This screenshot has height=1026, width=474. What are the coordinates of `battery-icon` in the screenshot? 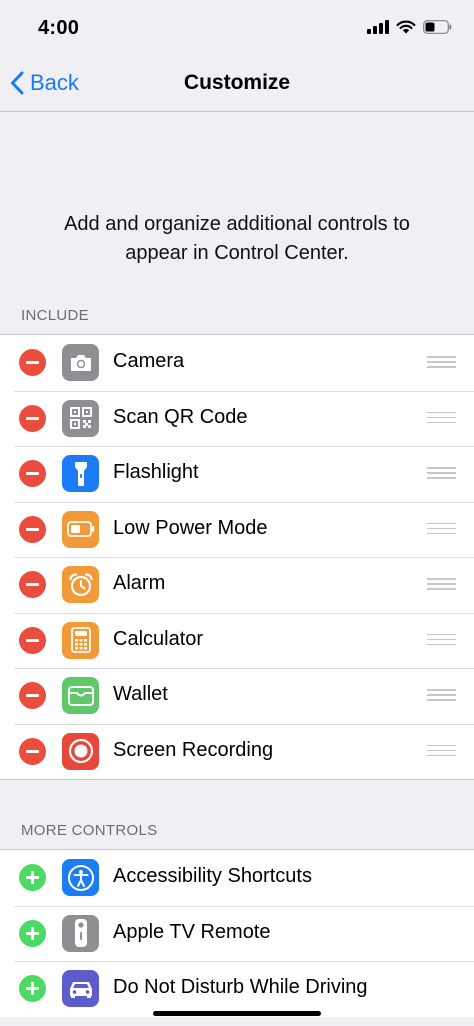 It's located at (80, 529).